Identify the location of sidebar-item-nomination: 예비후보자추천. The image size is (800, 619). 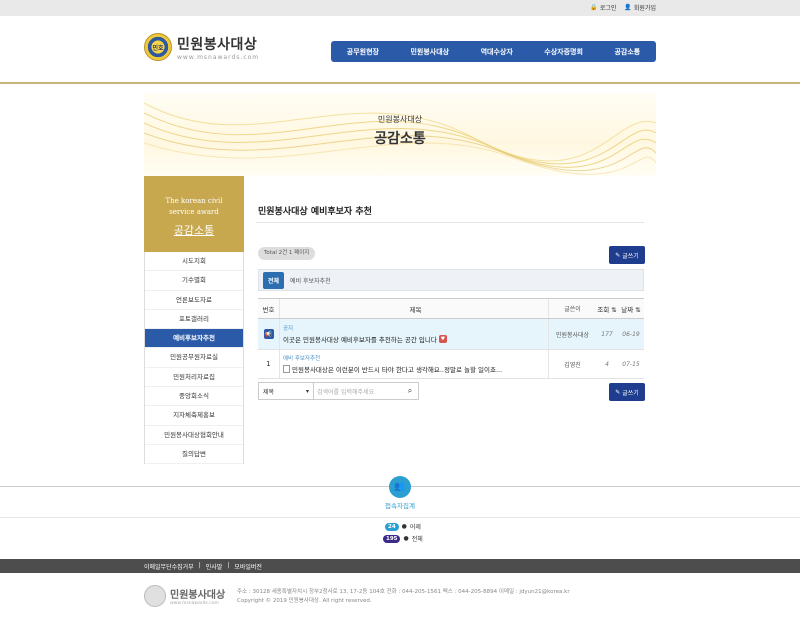
(194, 339).